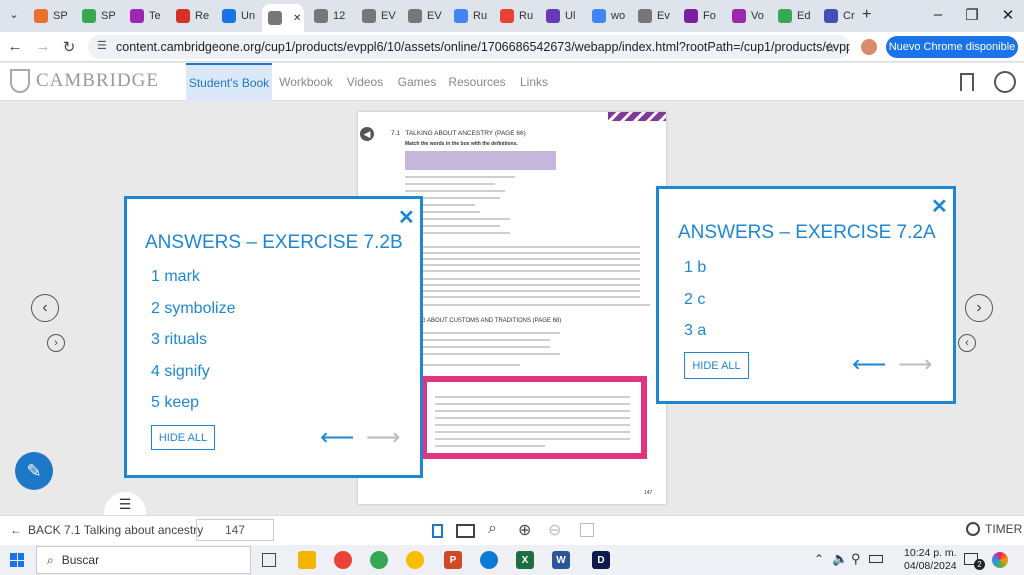  What do you see at coordinates (830, 47) in the screenshot?
I see `bookmark-star-icon: ☆` at bounding box center [830, 47].